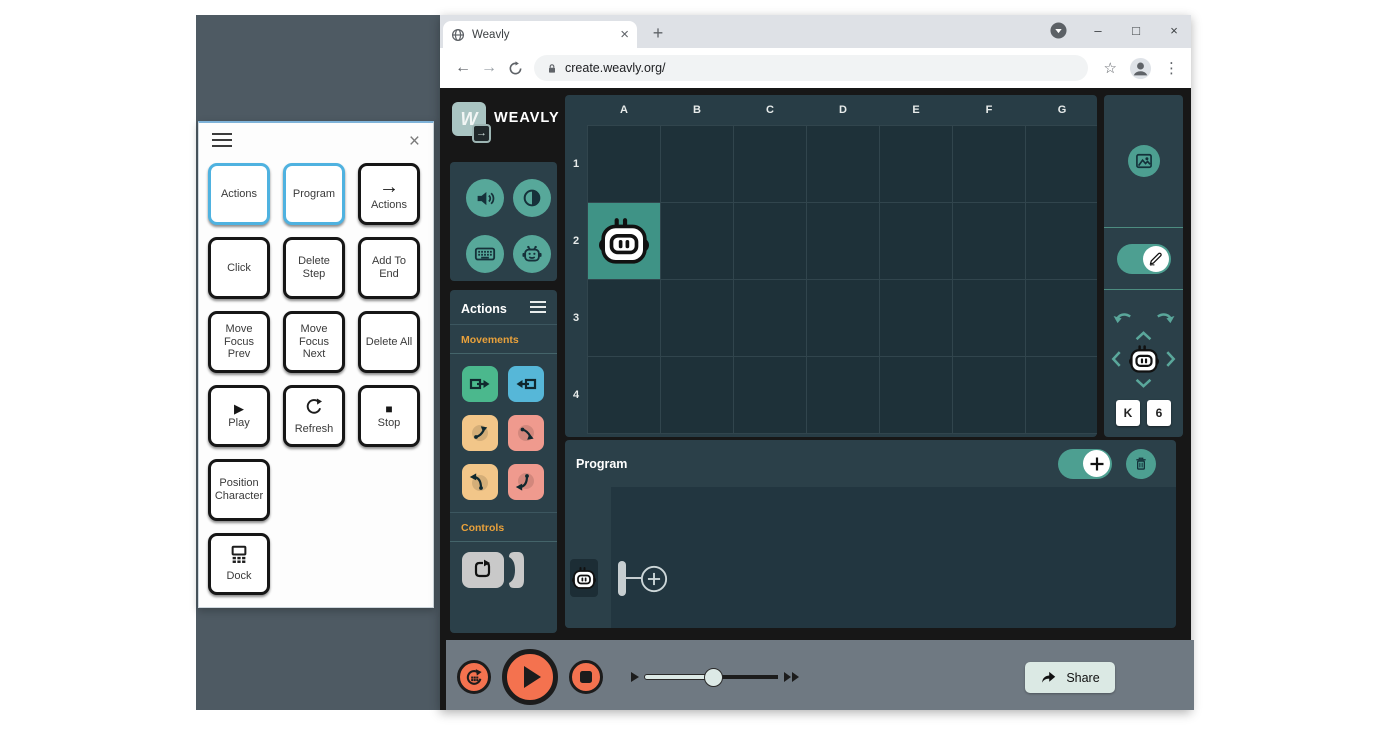  Describe the element at coordinates (474, 677) in the screenshot. I see `reset-button` at that location.